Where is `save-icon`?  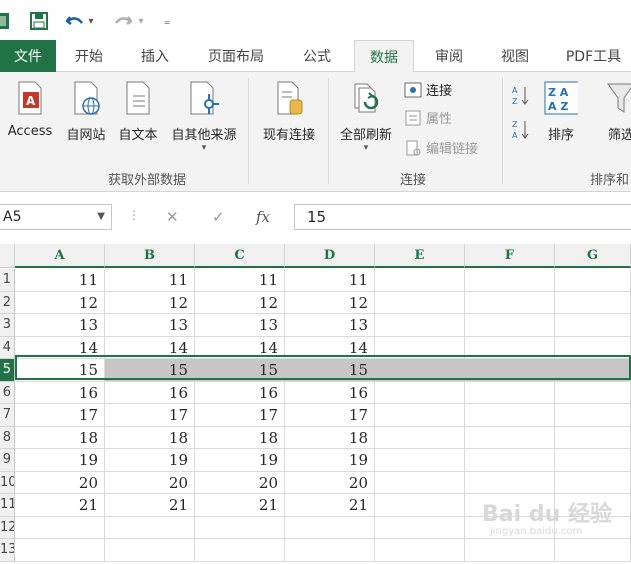
save-icon is located at coordinates (39, 21).